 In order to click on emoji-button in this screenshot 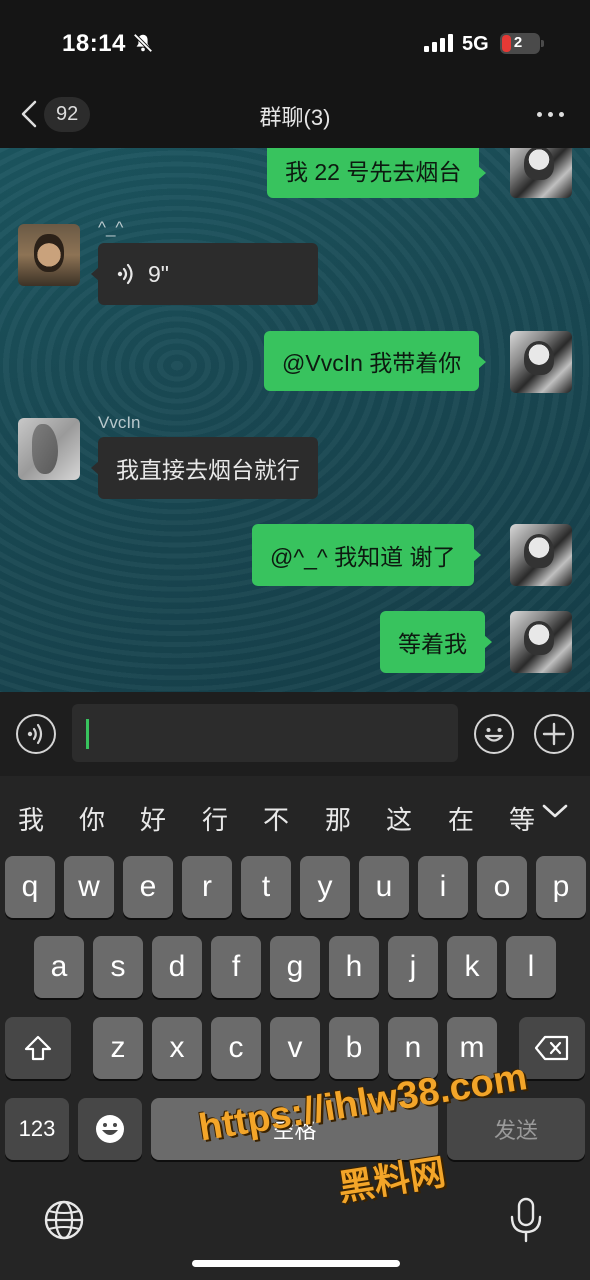, I will do `click(494, 734)`.